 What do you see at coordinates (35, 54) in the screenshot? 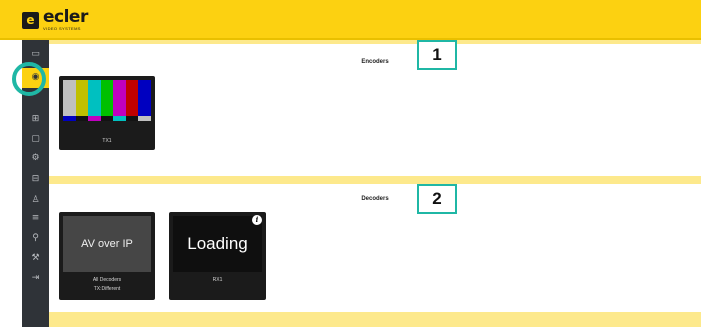
I see `dashboard-icon: ▭` at bounding box center [35, 54].